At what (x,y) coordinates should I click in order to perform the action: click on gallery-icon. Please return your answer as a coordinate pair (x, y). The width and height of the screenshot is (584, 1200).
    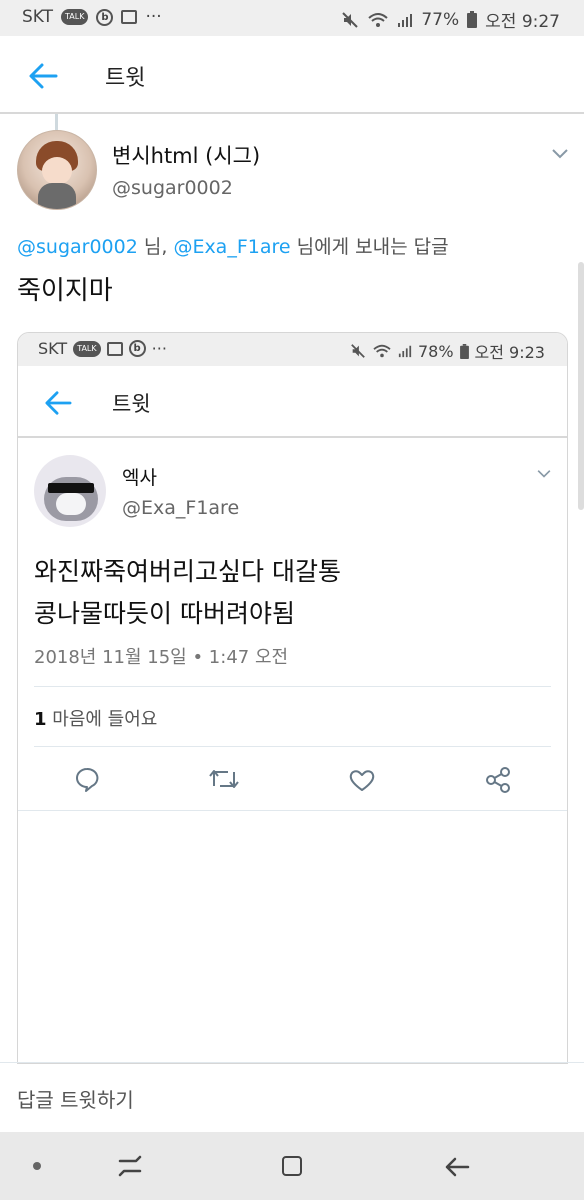
    Looking at the image, I should click on (129, 17).